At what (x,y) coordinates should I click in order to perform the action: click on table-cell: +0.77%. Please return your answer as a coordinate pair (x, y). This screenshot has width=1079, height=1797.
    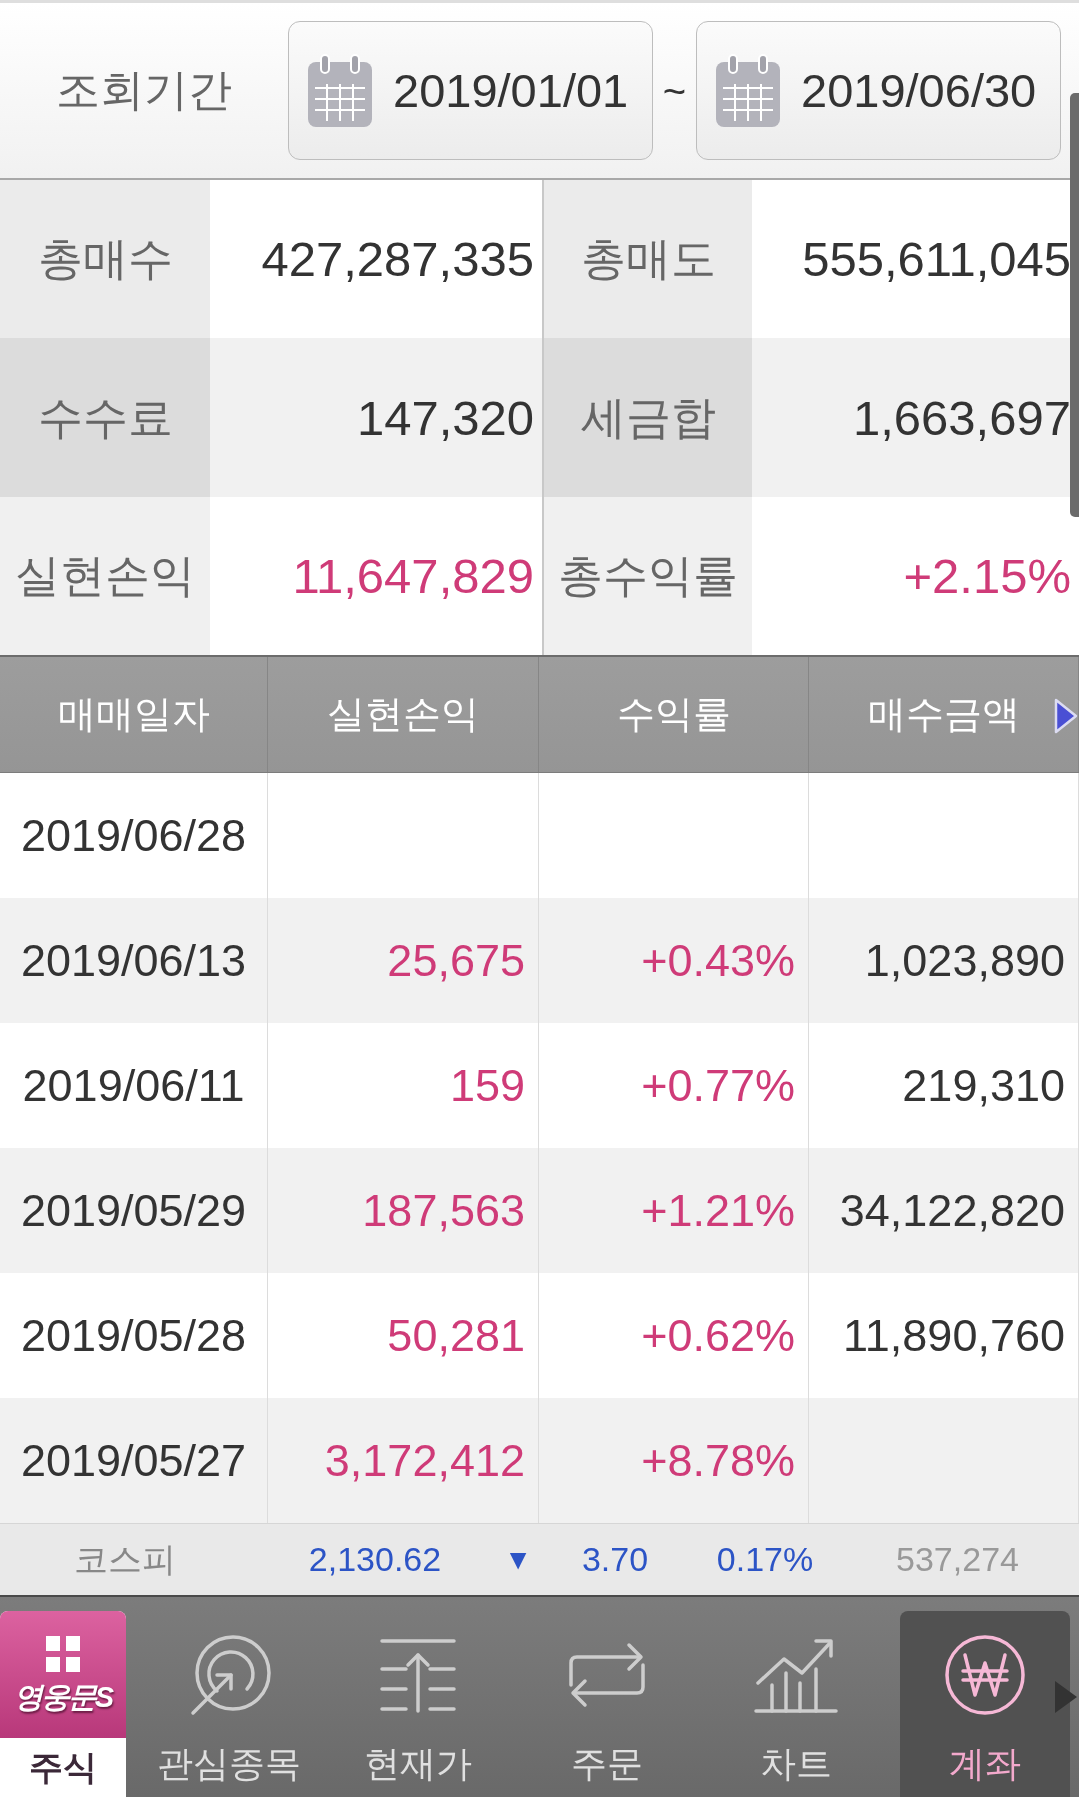
    Looking at the image, I should click on (718, 1085).